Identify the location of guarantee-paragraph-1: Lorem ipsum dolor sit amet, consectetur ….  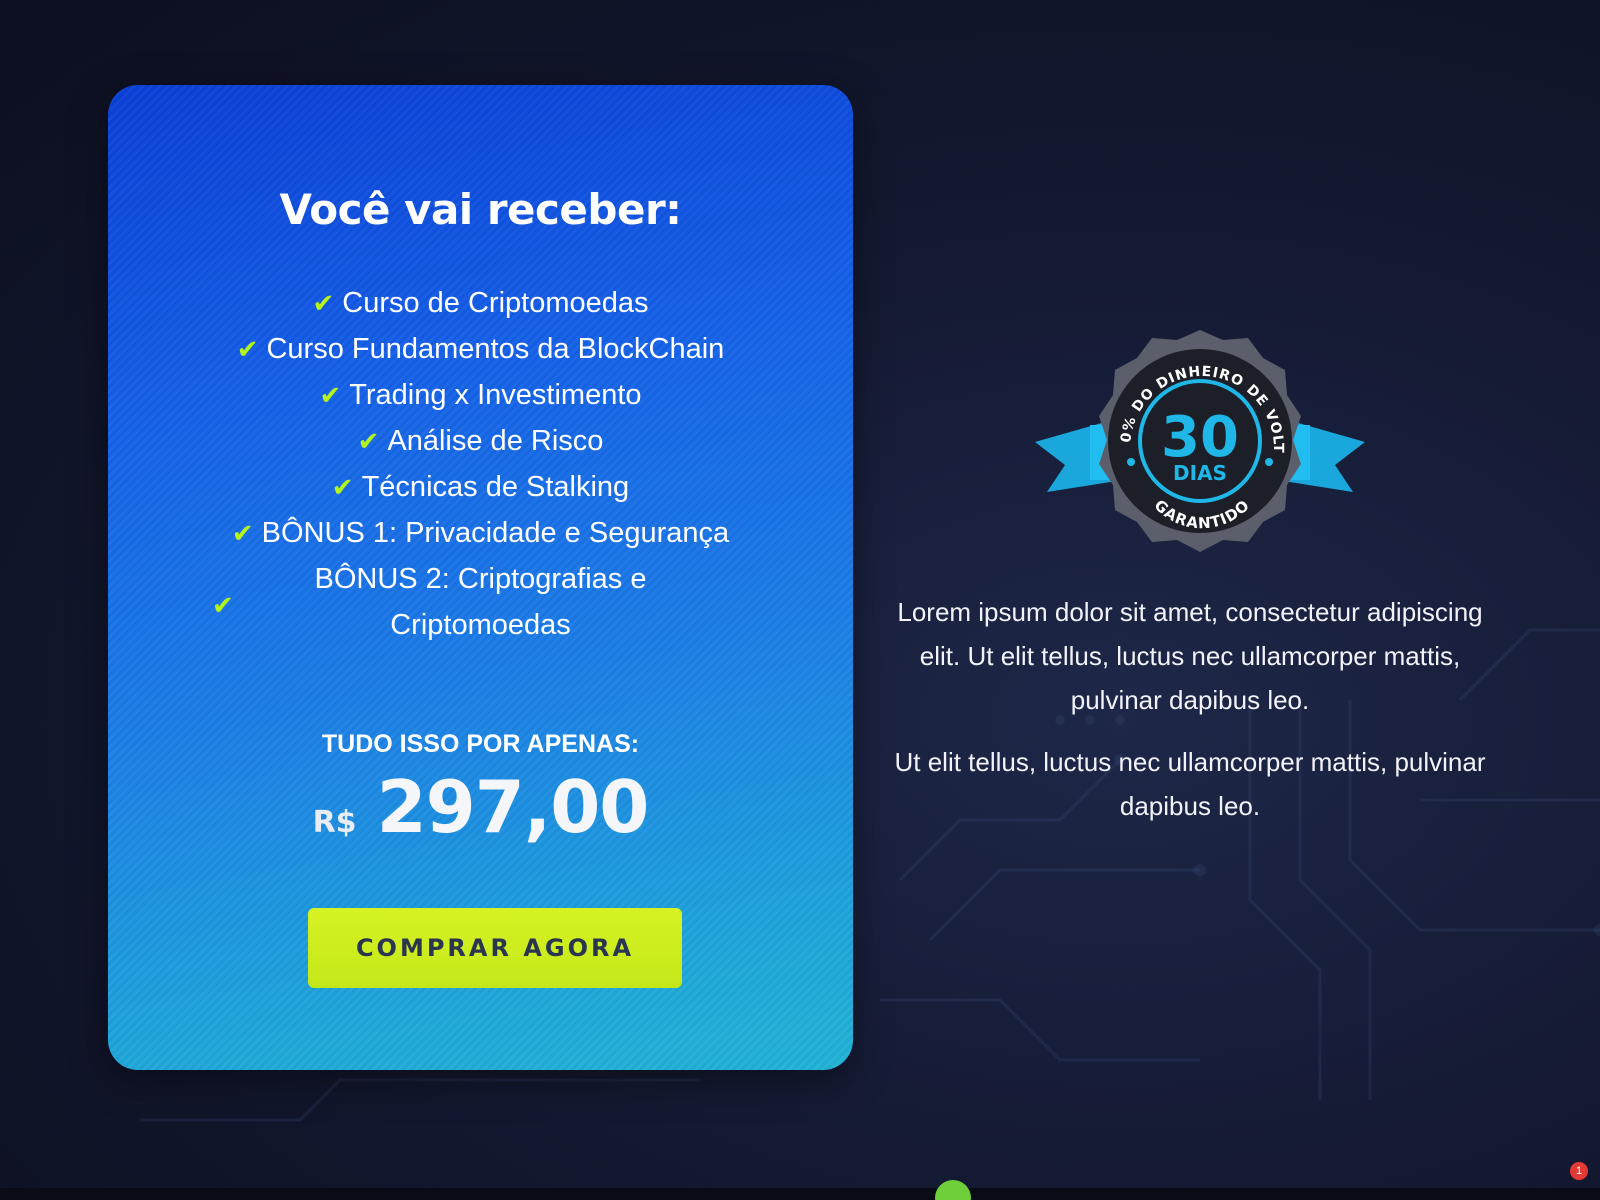
(1190, 656).